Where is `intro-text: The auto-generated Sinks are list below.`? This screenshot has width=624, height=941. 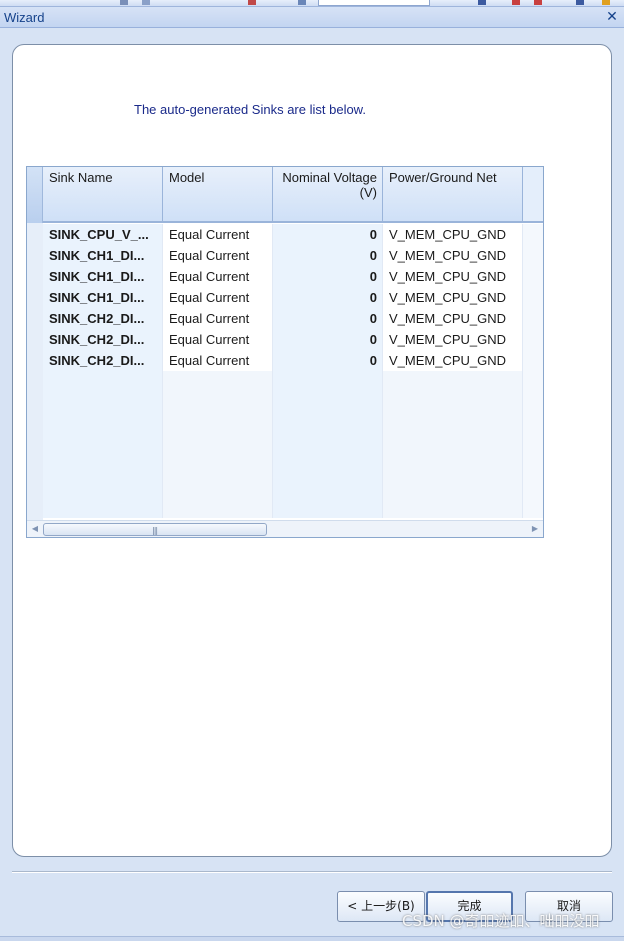 intro-text: The auto-generated Sinks are list below. is located at coordinates (250, 109).